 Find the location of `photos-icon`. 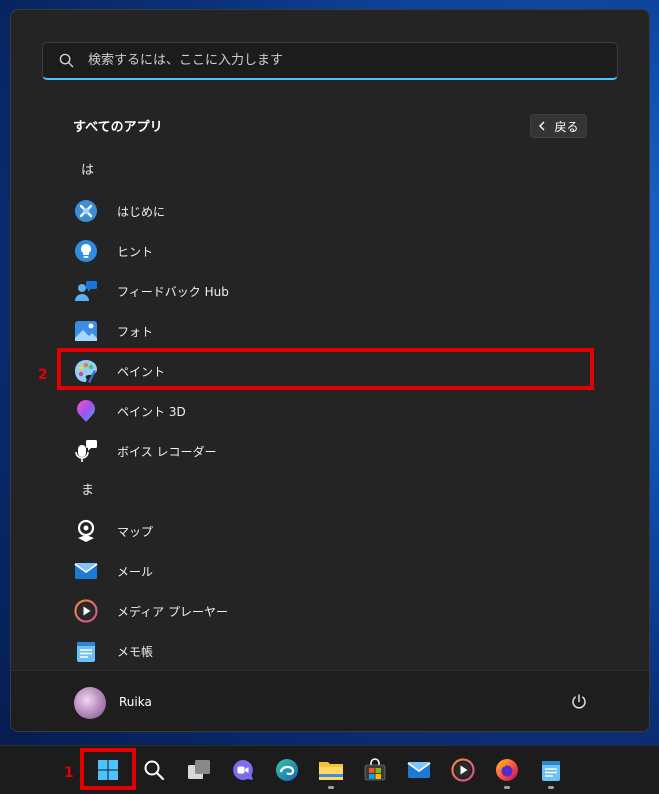

photos-icon is located at coordinates (86, 331).